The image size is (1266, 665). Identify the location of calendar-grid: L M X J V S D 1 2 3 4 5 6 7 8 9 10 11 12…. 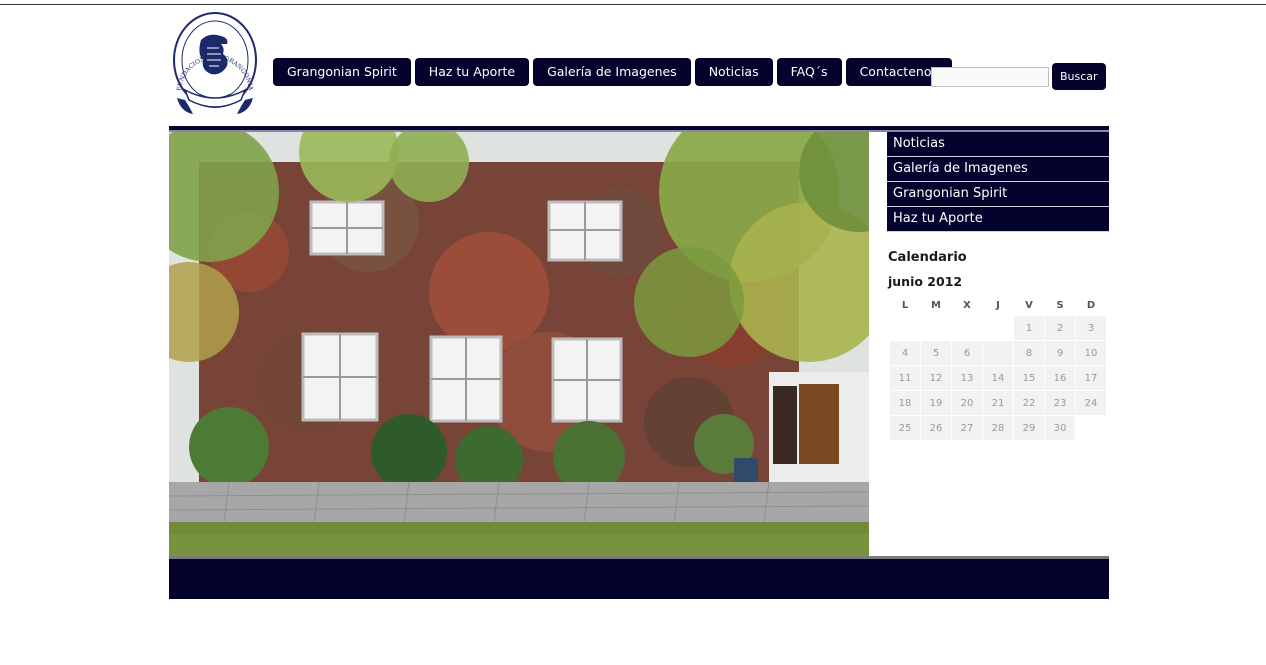
(998, 367).